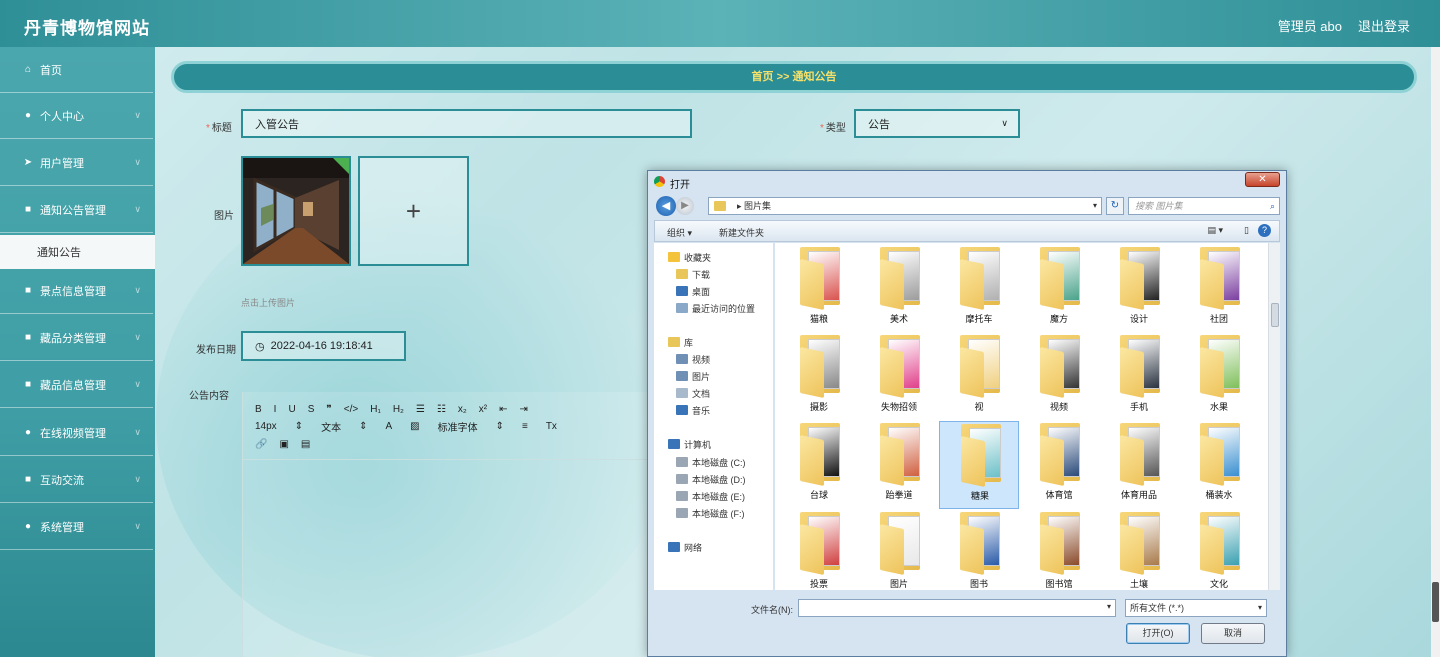  What do you see at coordinates (693, 410) in the screenshot?
I see `tree-item-8: 音乐` at bounding box center [693, 410].